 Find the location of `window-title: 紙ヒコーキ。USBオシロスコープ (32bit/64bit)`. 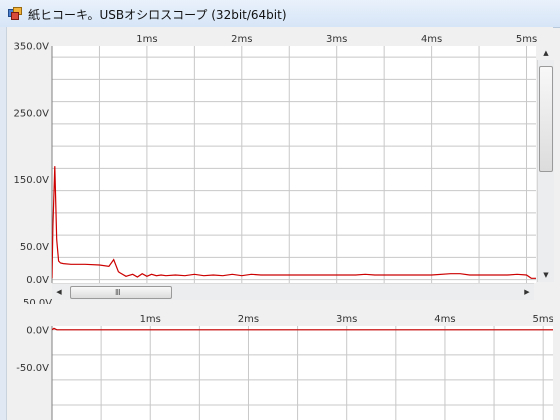

window-title: 紙ヒコーキ。USBオシロスコープ (32bit/64bit) is located at coordinates (157, 15).